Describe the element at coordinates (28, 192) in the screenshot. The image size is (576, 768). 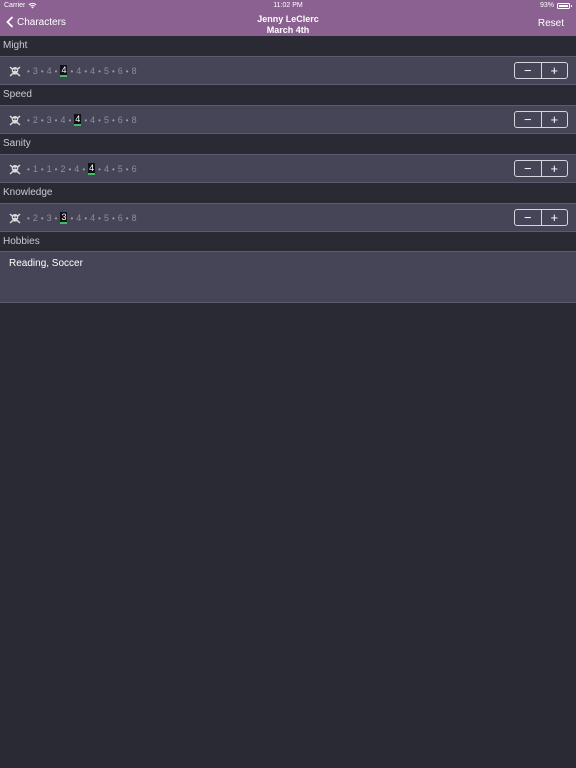
I see `trait-header-knowledge: Knowledge` at that location.